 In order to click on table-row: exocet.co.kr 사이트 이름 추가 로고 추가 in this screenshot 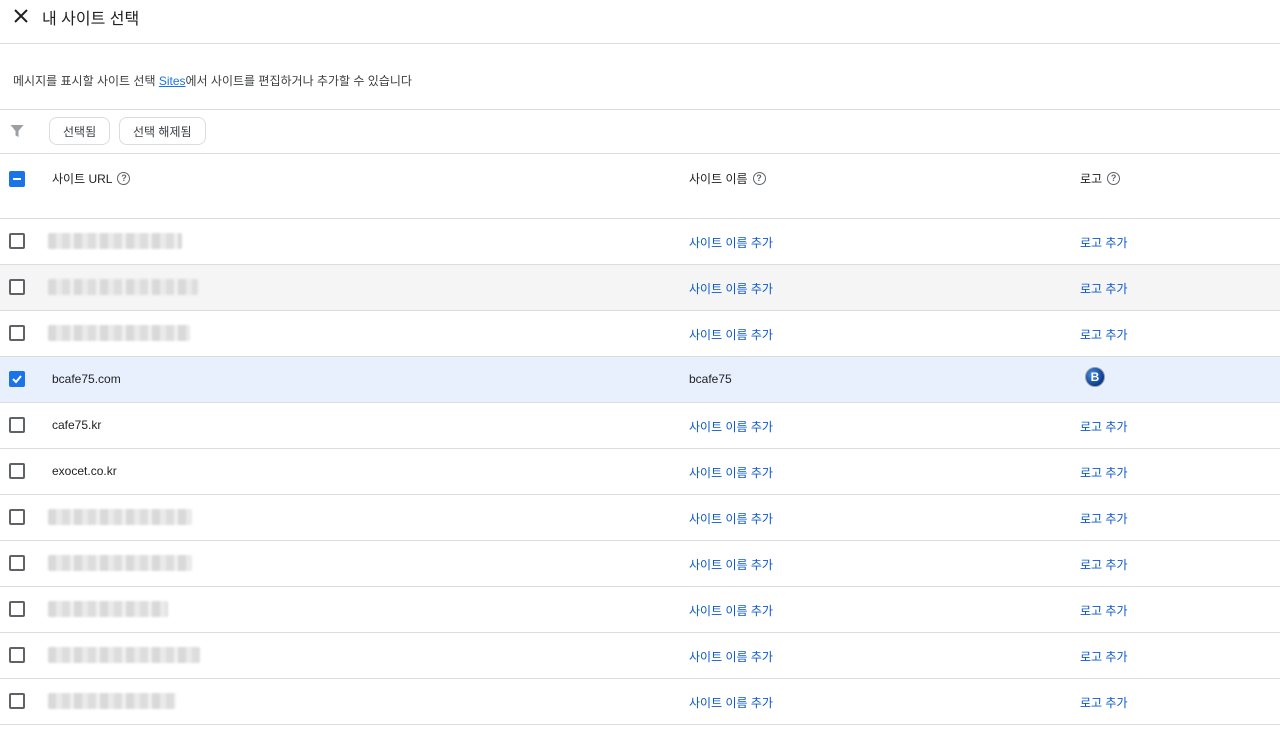, I will do `click(640, 472)`.